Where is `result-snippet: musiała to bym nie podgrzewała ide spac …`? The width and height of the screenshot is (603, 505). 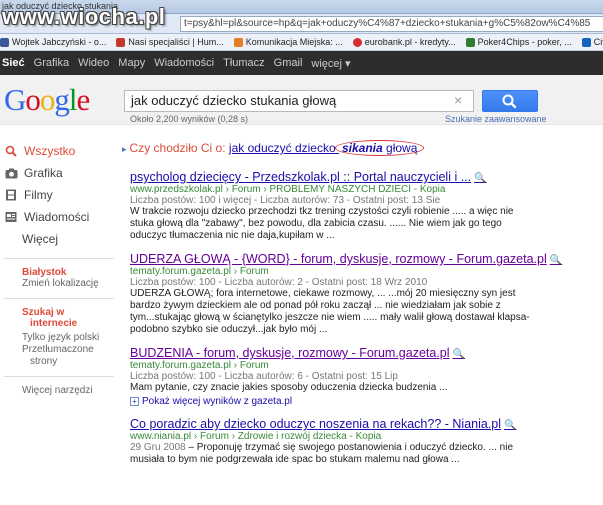
result-snippet: musiała to bym nie podgrzewała ide spac … is located at coordinates (295, 459).